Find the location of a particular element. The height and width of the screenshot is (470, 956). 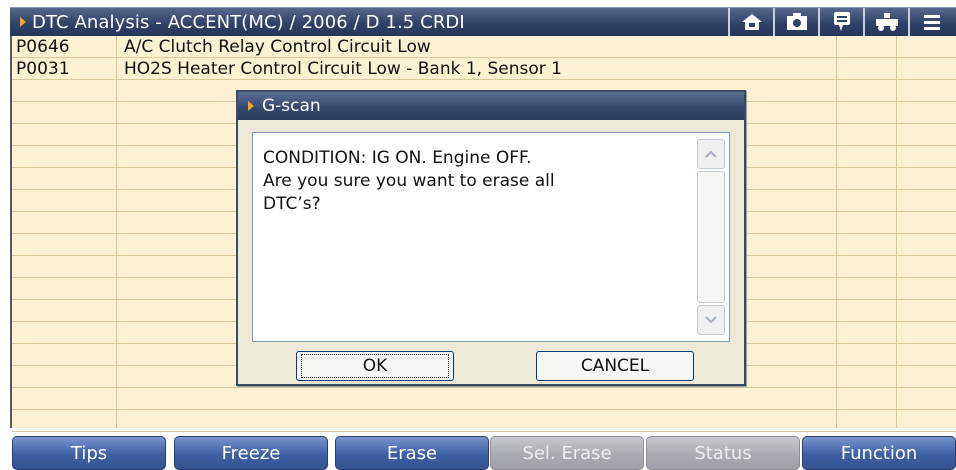

title-toolbar is located at coordinates (840, 22).